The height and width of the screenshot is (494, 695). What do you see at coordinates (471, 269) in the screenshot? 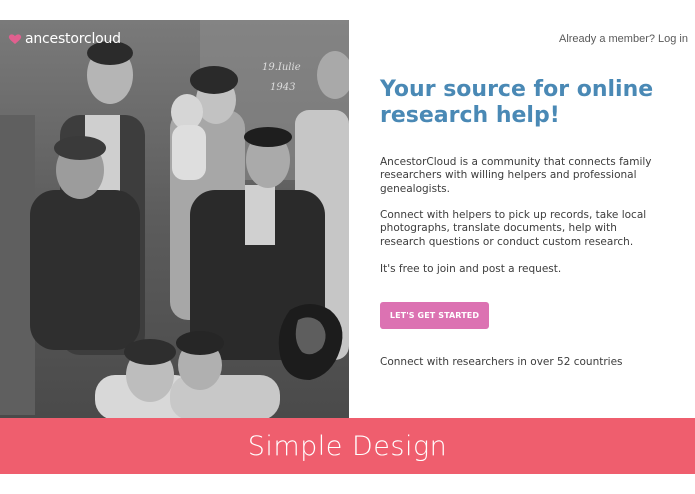
I see `free-join-paragraph: It's free to join and post a request.` at bounding box center [471, 269].